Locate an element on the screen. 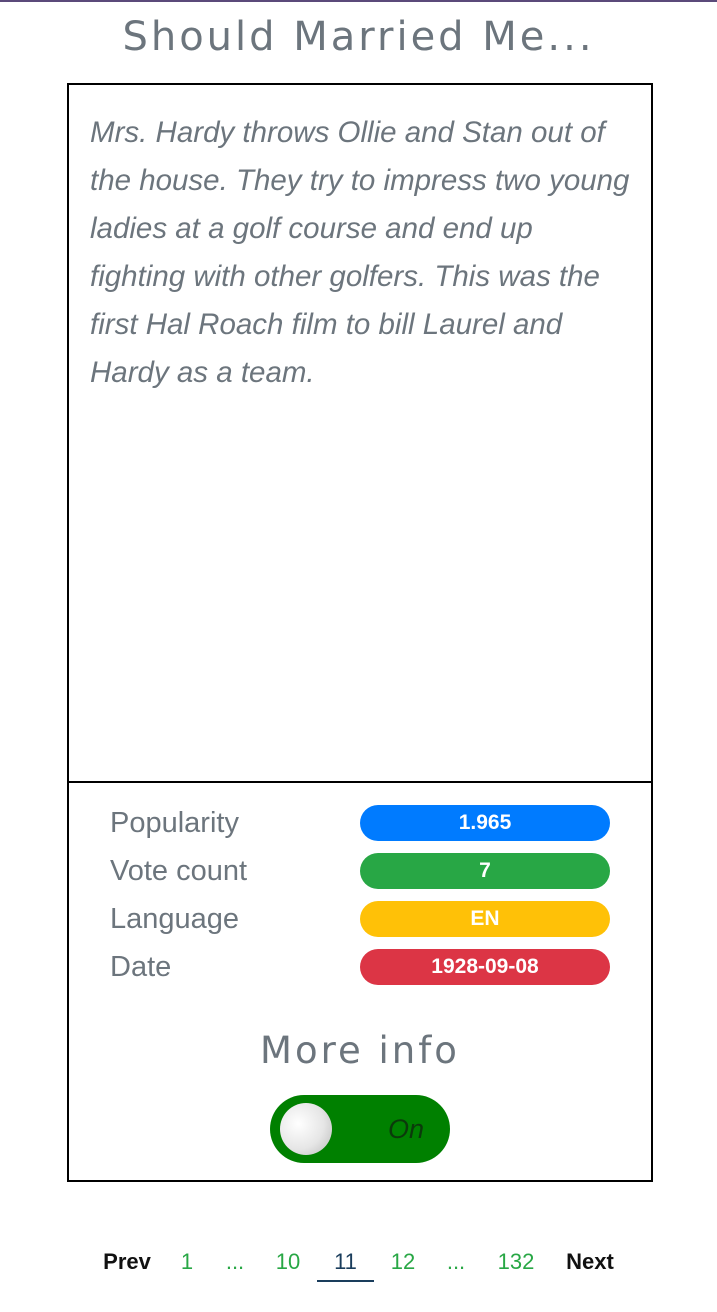 This screenshot has height=1312, width=717. stat-label: Language is located at coordinates (175, 919).